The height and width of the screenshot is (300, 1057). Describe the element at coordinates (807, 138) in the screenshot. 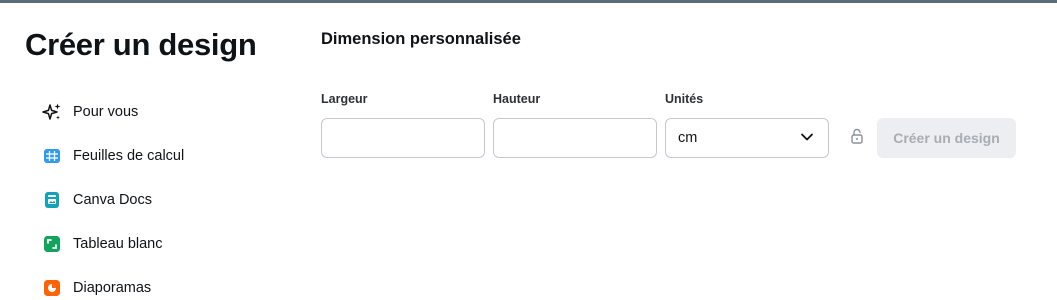

I see `chevron-down-icon` at that location.